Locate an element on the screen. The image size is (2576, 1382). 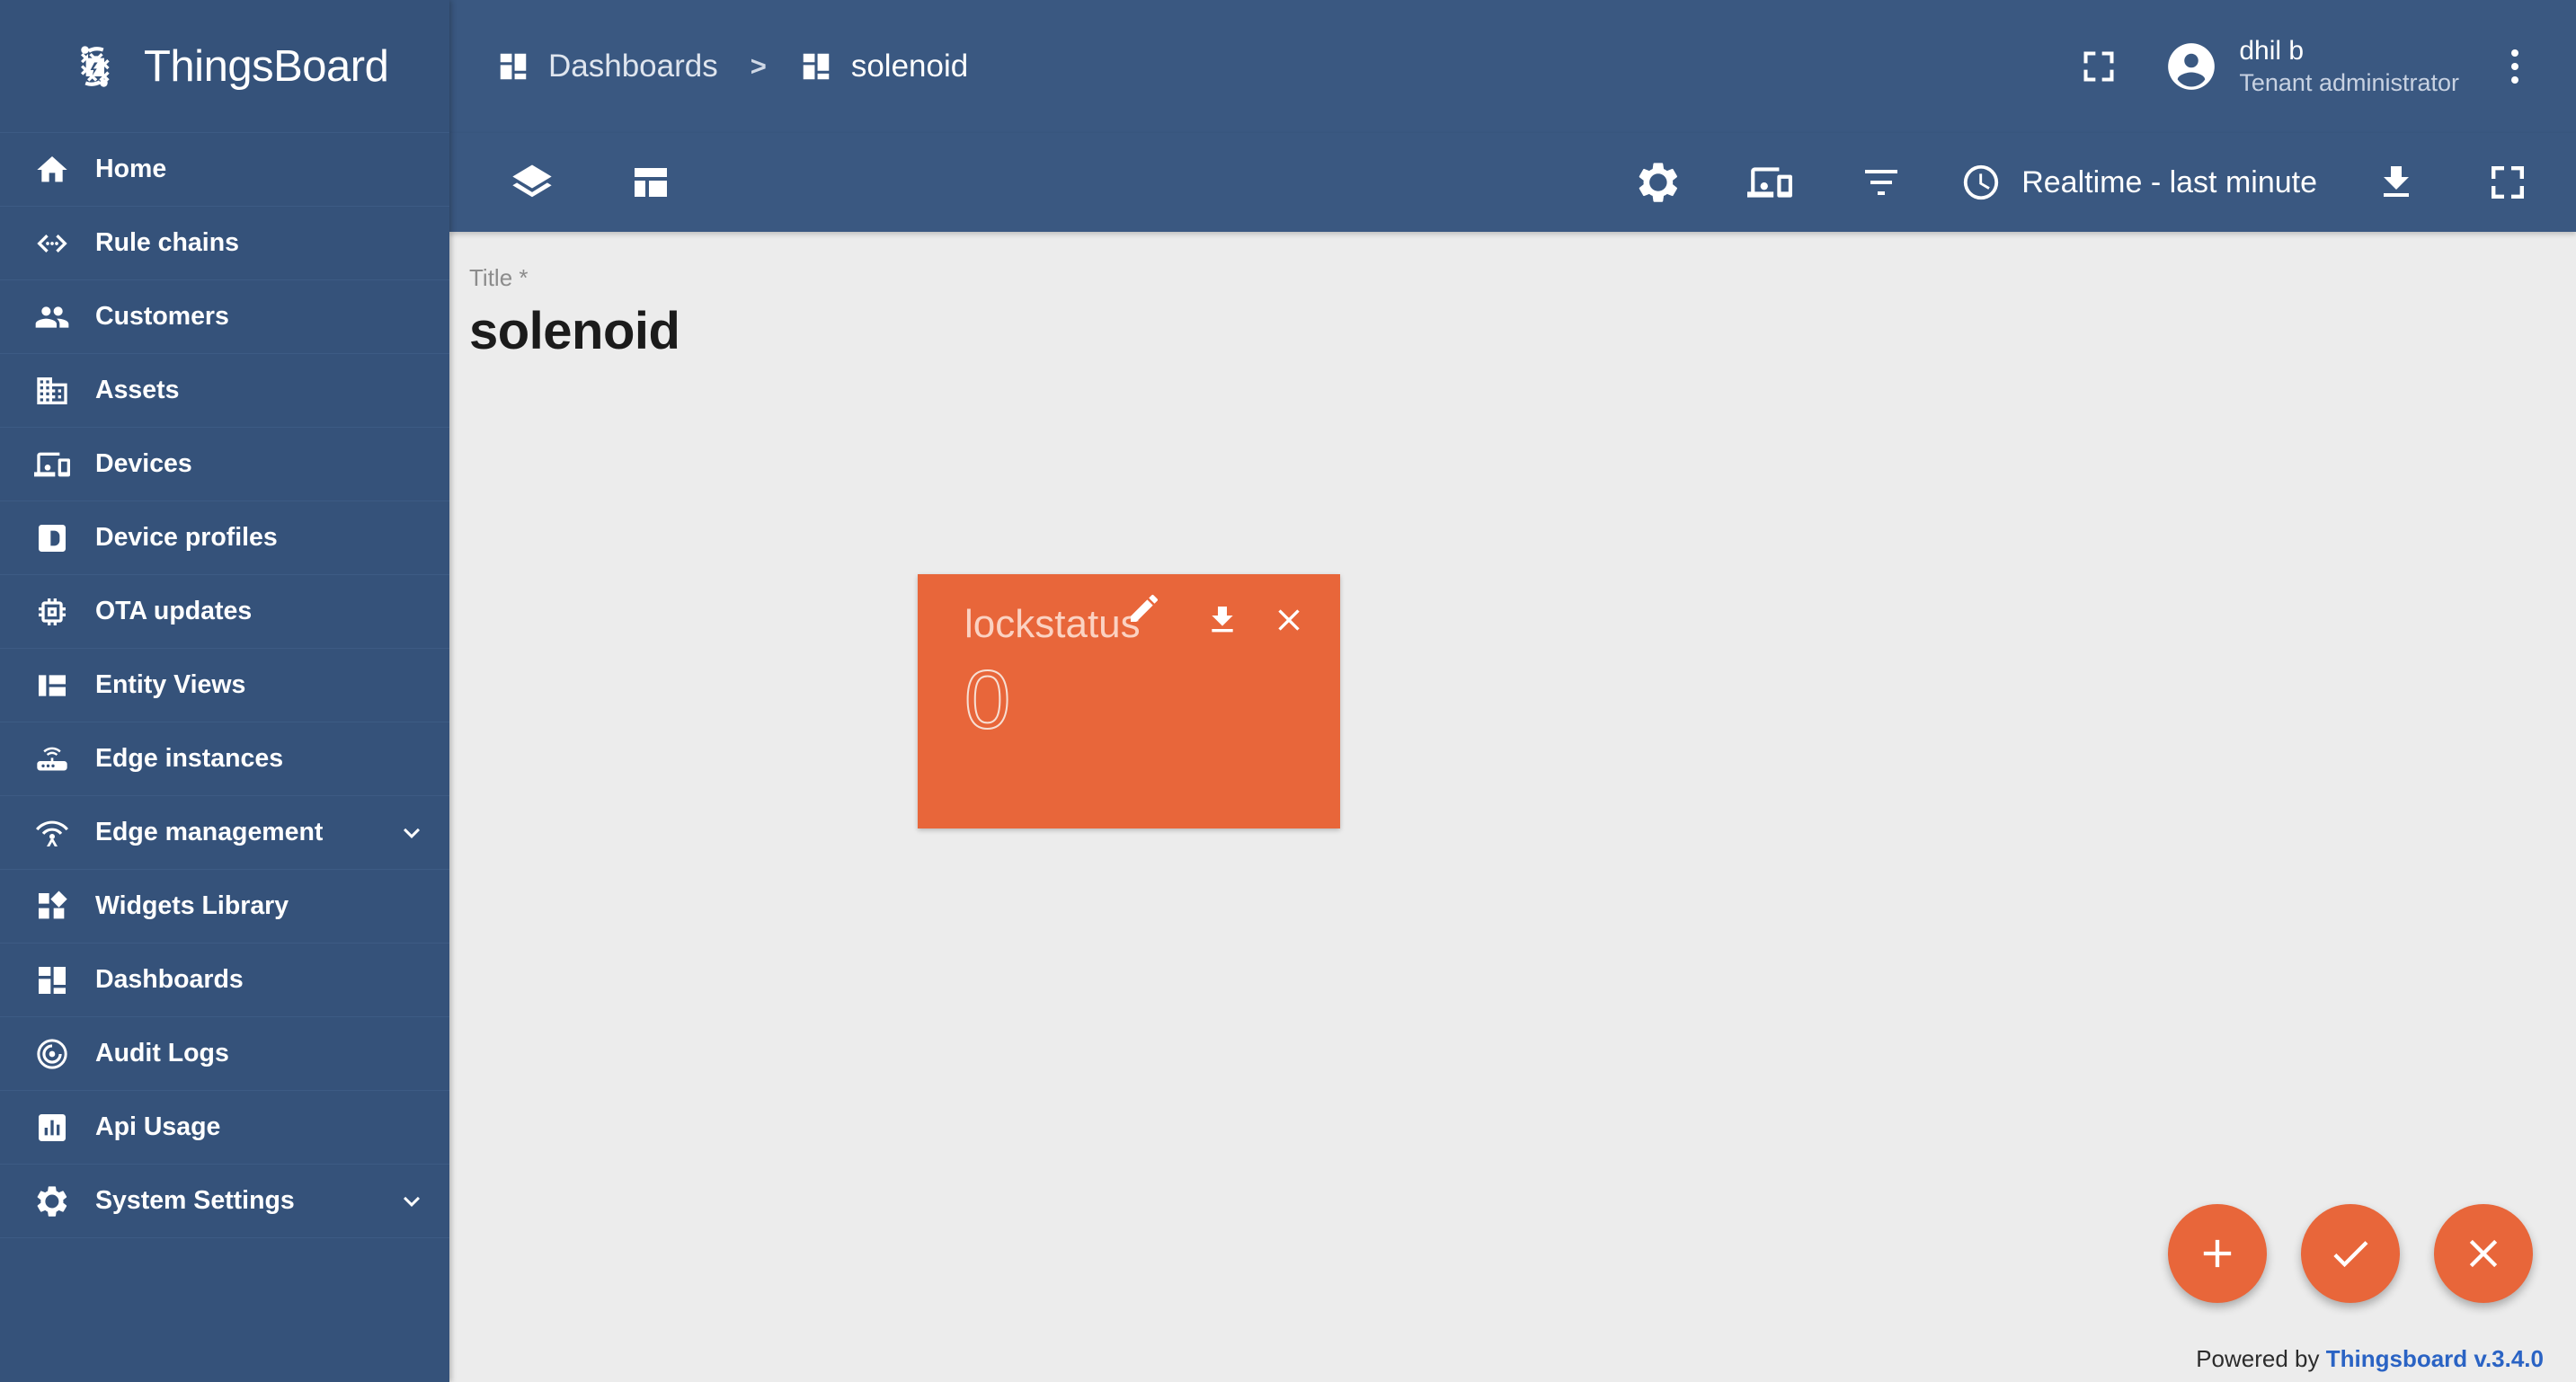
sidebar-item-label: Entity Views is located at coordinates (170, 684).